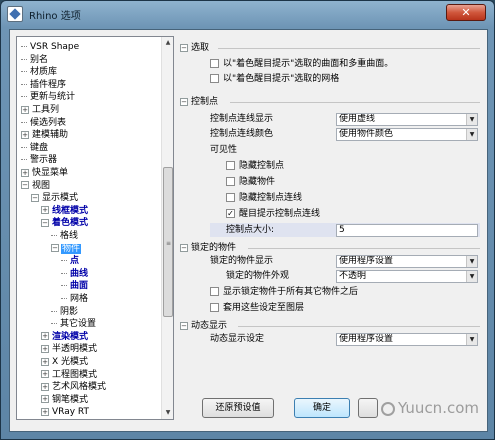 The image size is (495, 440). What do you see at coordinates (75, 374) in the screenshot?
I see `tree-item-label: 工程图模式` at bounding box center [75, 374].